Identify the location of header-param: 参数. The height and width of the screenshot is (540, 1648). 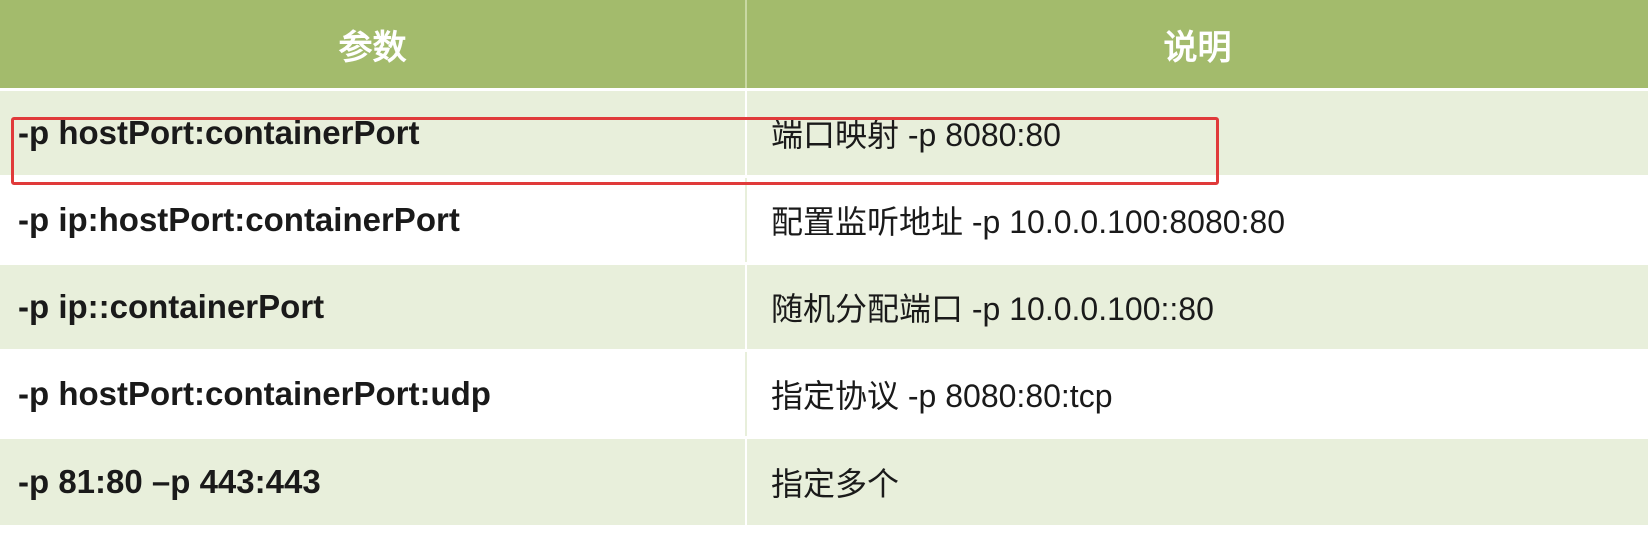
(373, 45).